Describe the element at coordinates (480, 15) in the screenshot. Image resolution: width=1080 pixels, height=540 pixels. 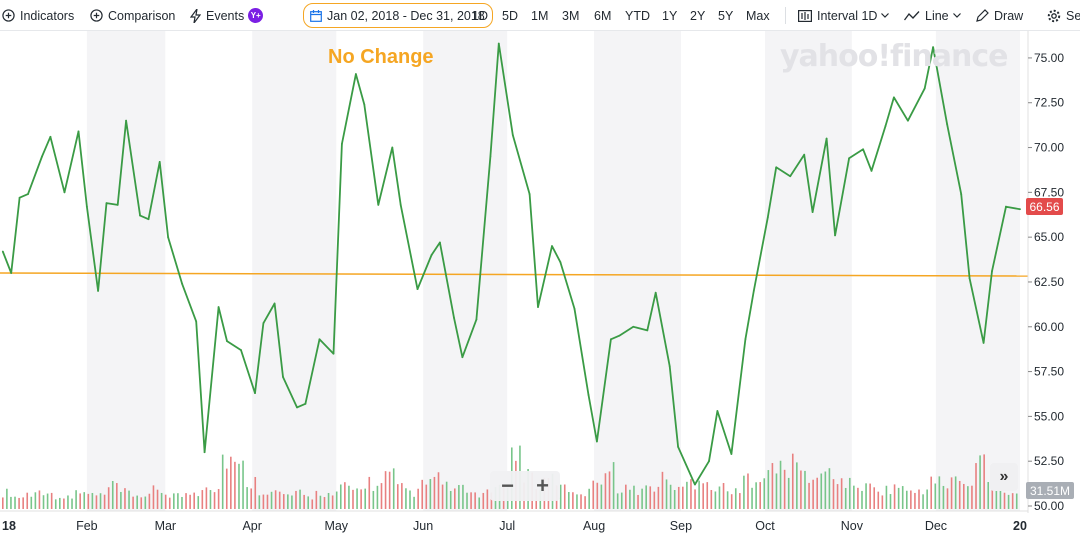
I see `range-1d-button: 1D` at that location.